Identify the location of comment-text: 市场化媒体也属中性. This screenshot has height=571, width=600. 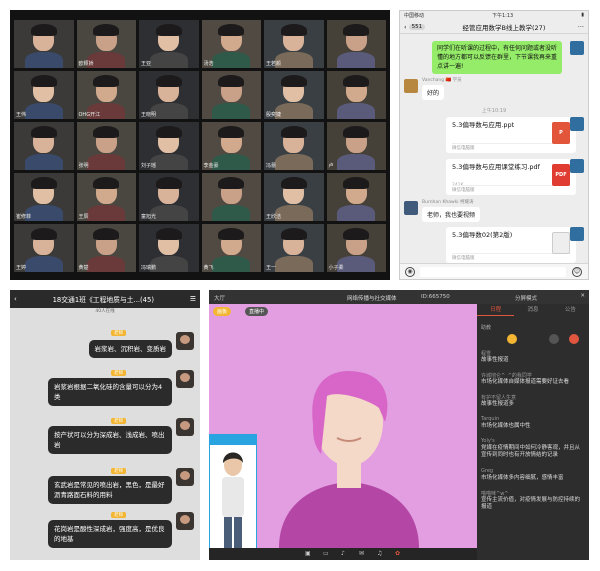
(506, 426).